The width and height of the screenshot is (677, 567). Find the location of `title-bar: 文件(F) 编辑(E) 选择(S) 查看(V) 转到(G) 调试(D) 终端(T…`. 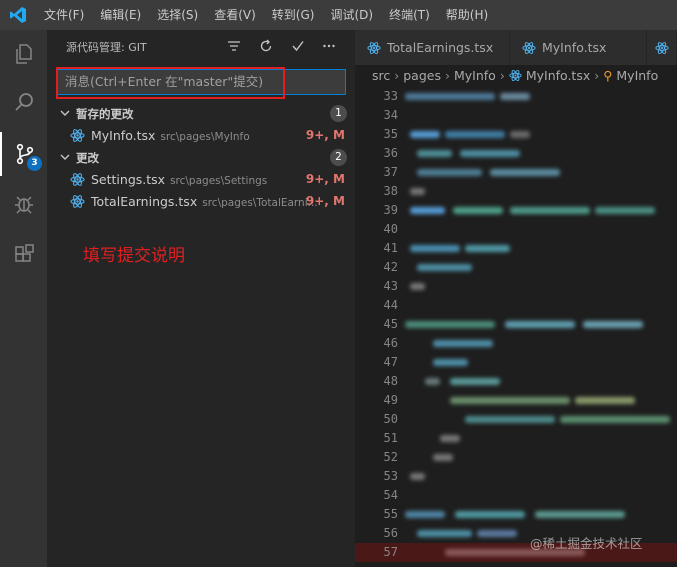

title-bar: 文件(F) 编辑(E) 选择(S) 查看(V) 转到(G) 调试(D) 终端(T… is located at coordinates (338, 15).